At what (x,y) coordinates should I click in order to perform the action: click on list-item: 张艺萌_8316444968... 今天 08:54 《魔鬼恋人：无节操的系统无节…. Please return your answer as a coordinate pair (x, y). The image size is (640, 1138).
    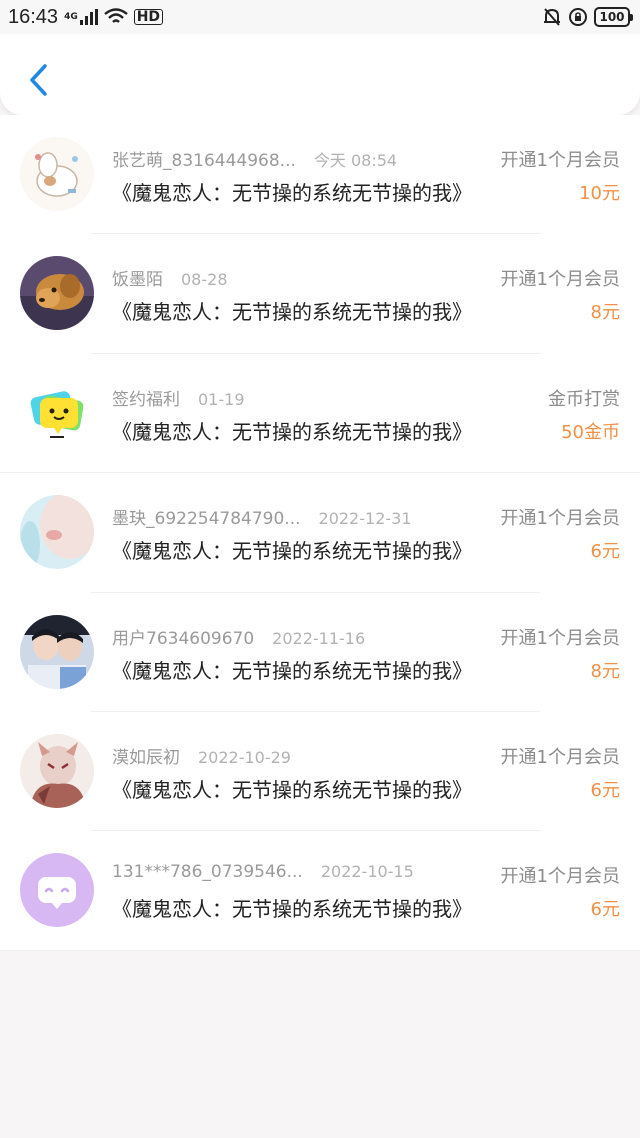
    Looking at the image, I should click on (320, 175).